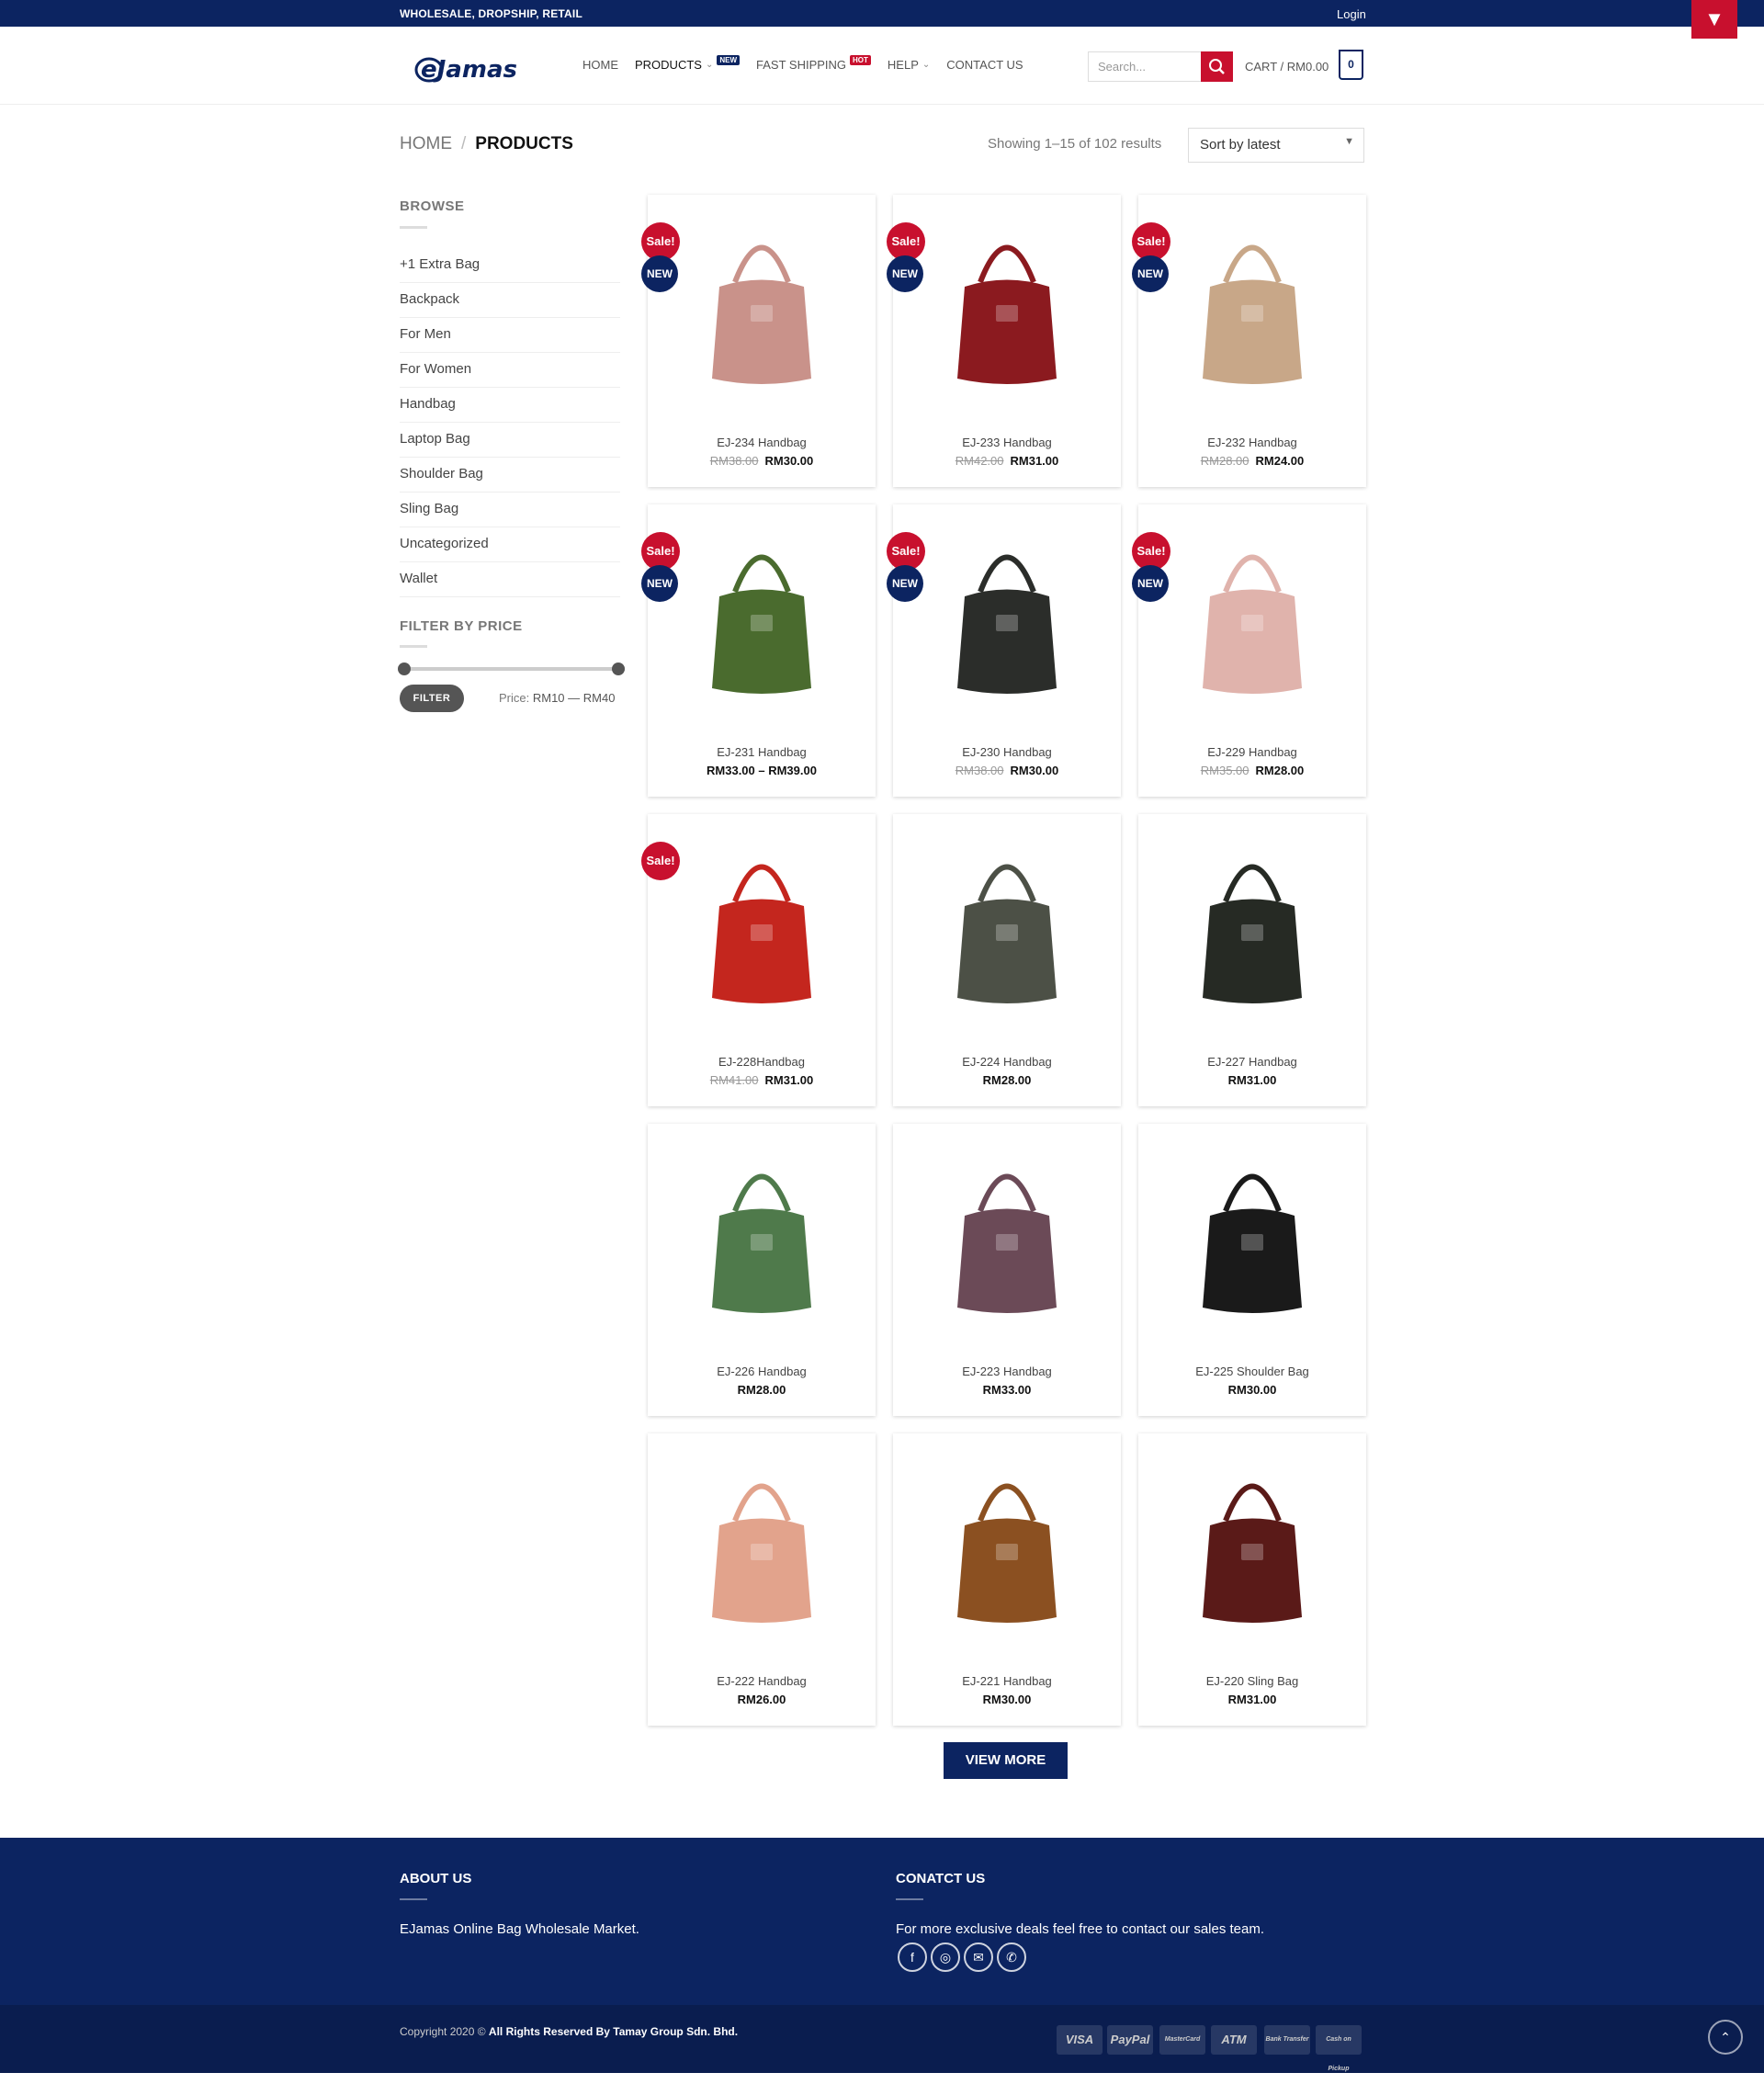 Image resolution: width=1764 pixels, height=2084 pixels. Describe the element at coordinates (510, 510) in the screenshot. I see `category-link: Sling Bag` at that location.